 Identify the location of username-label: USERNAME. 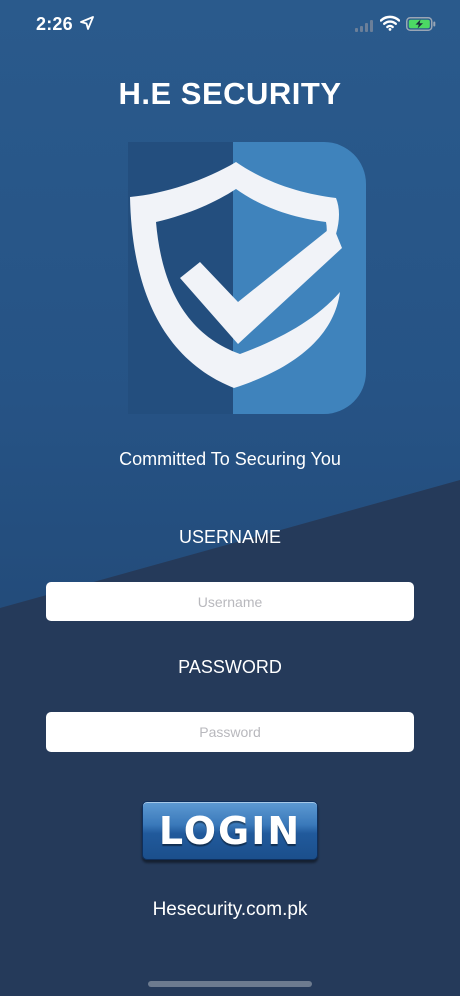
(229, 537).